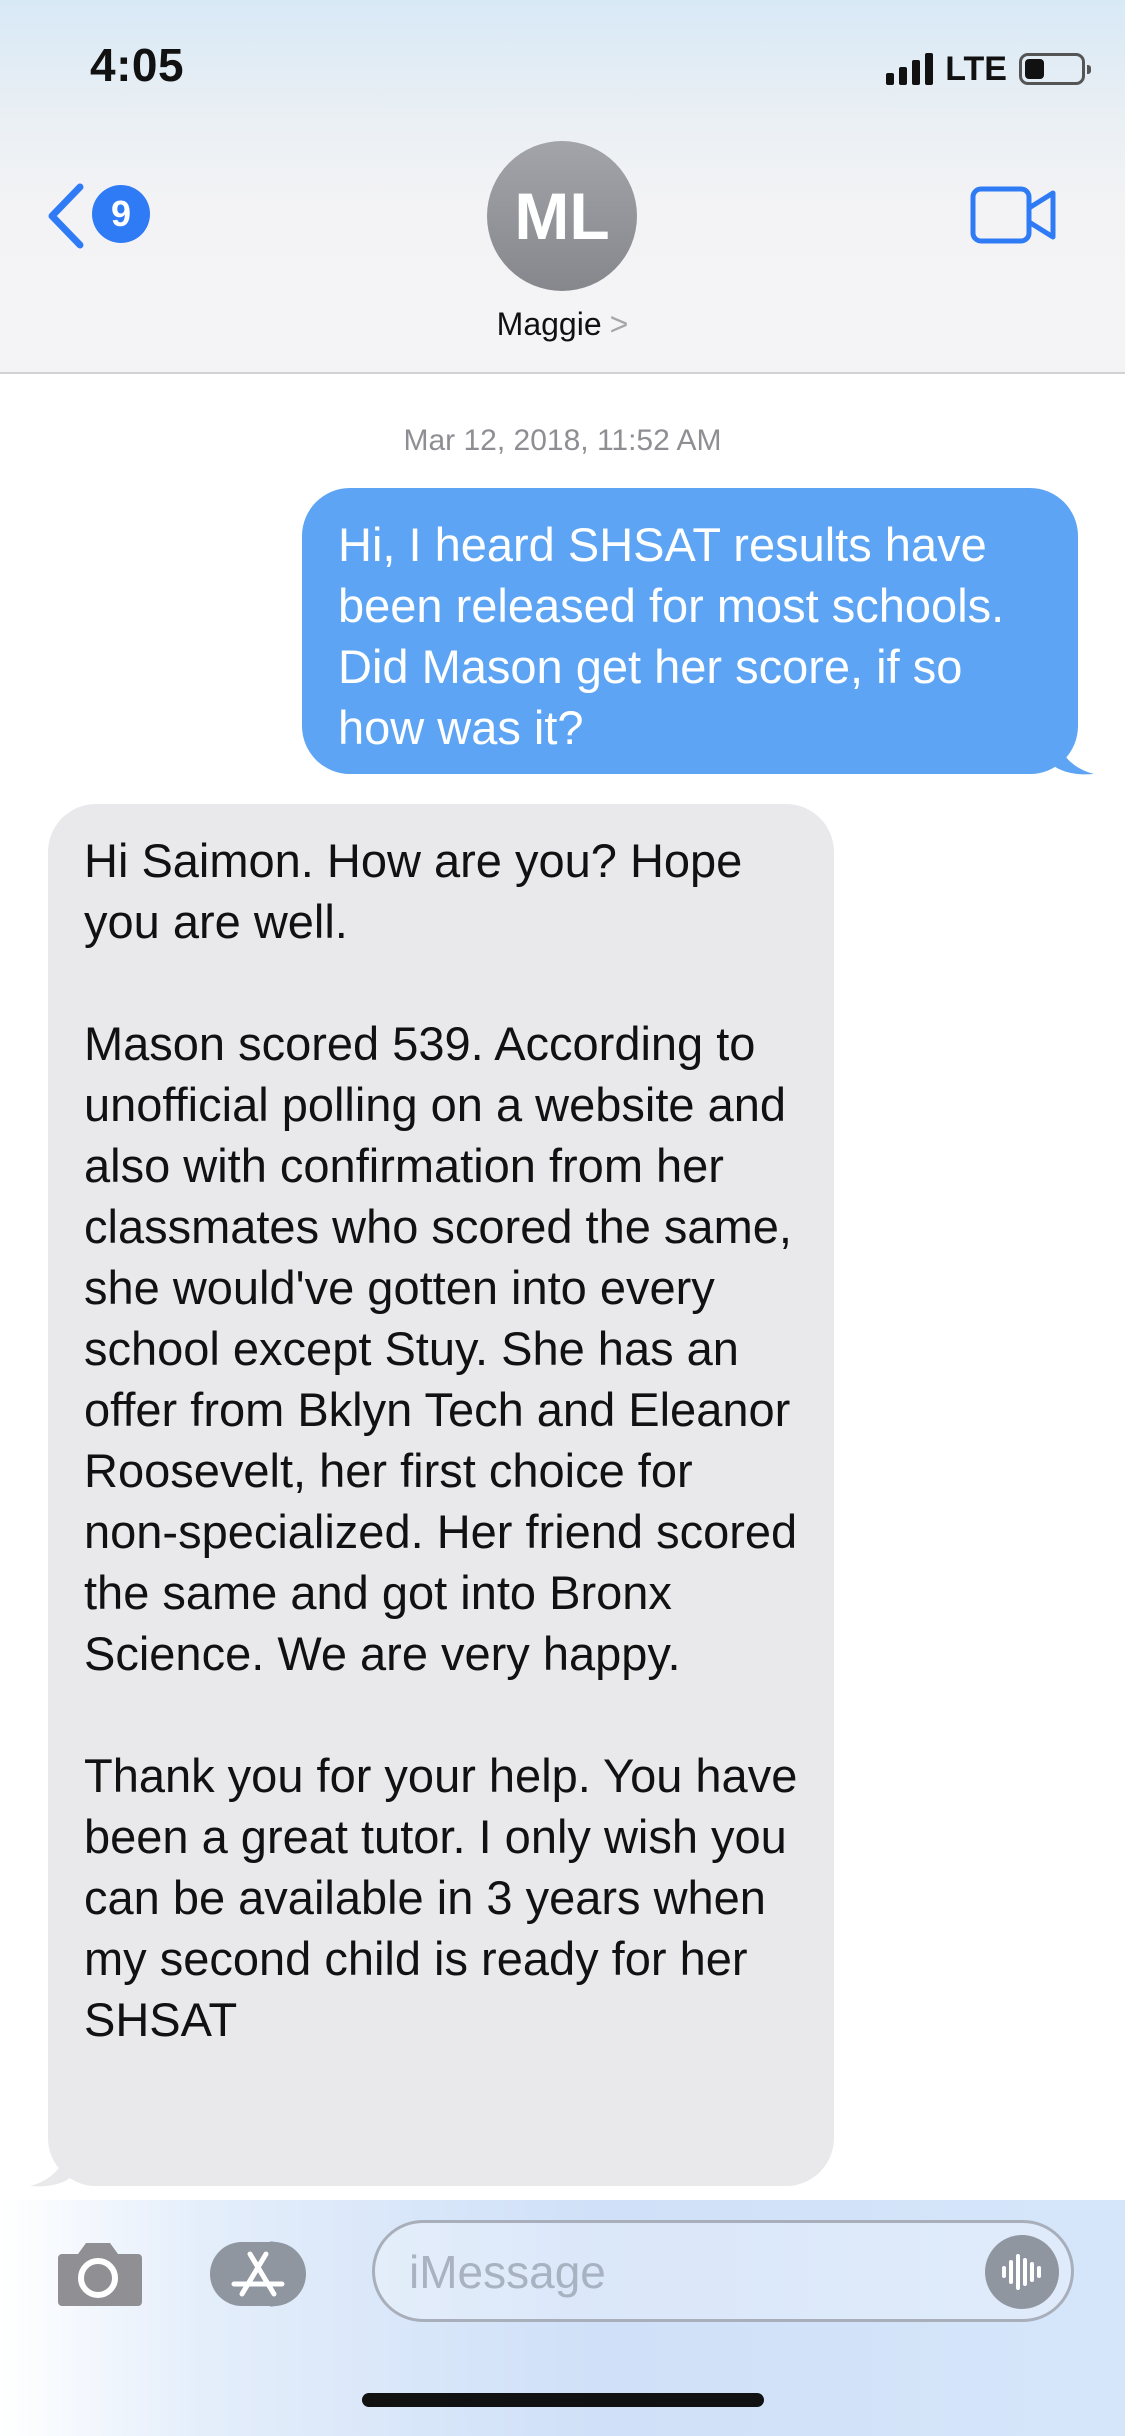 This screenshot has height=2436, width=1125. Describe the element at coordinates (121, 214) in the screenshot. I see `unread-count-badge: 9` at that location.